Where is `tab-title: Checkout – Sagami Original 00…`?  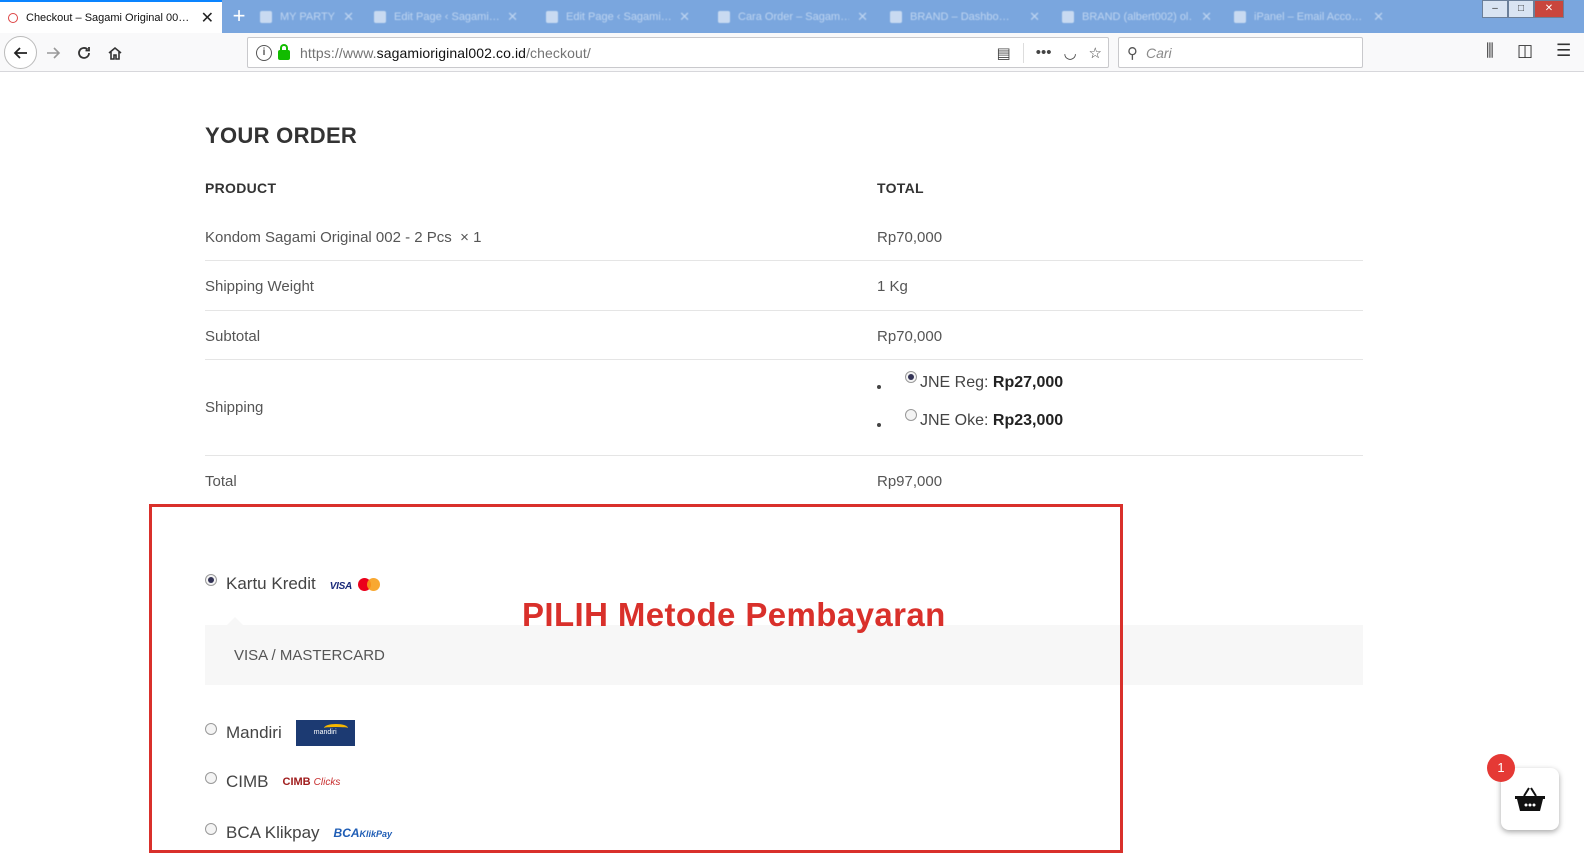
tab-title: Checkout – Sagami Original 00… is located at coordinates (108, 17).